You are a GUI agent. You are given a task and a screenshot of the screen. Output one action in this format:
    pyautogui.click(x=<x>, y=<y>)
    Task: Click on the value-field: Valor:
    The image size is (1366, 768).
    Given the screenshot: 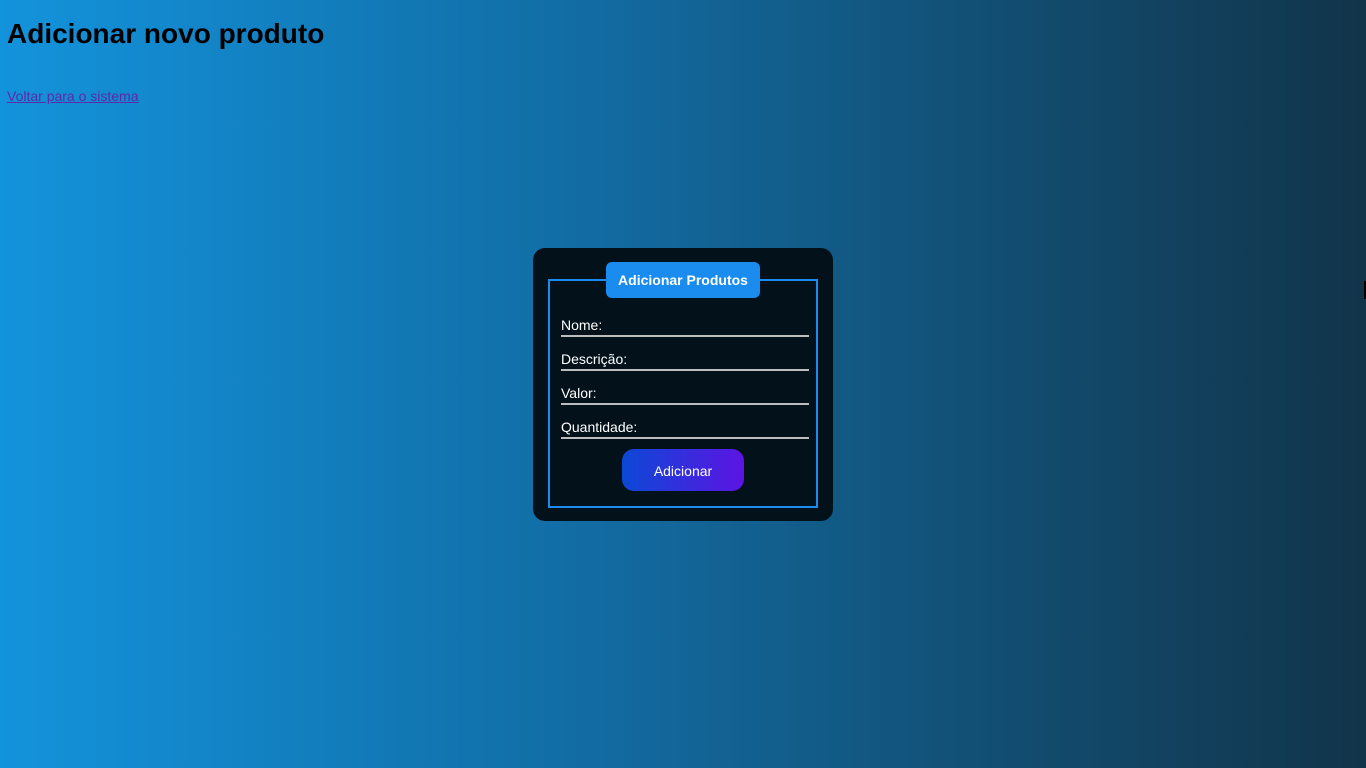 What is the action you would take?
    pyautogui.click(x=685, y=395)
    